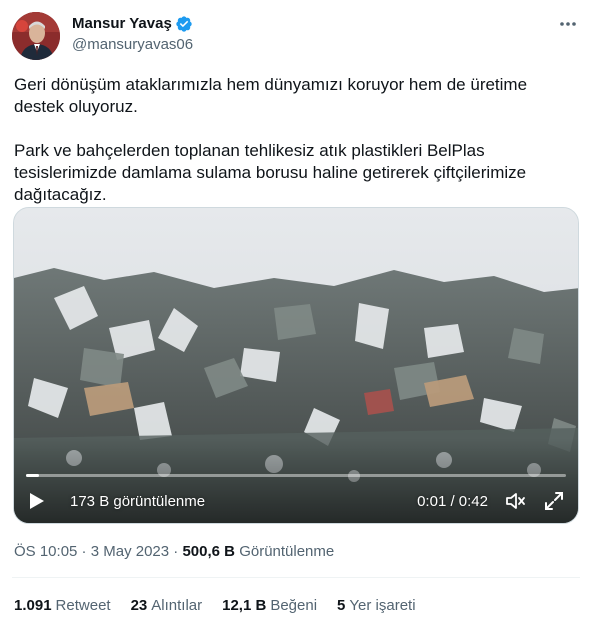  Describe the element at coordinates (32, 475) in the screenshot. I see `video-progress-fill` at that location.